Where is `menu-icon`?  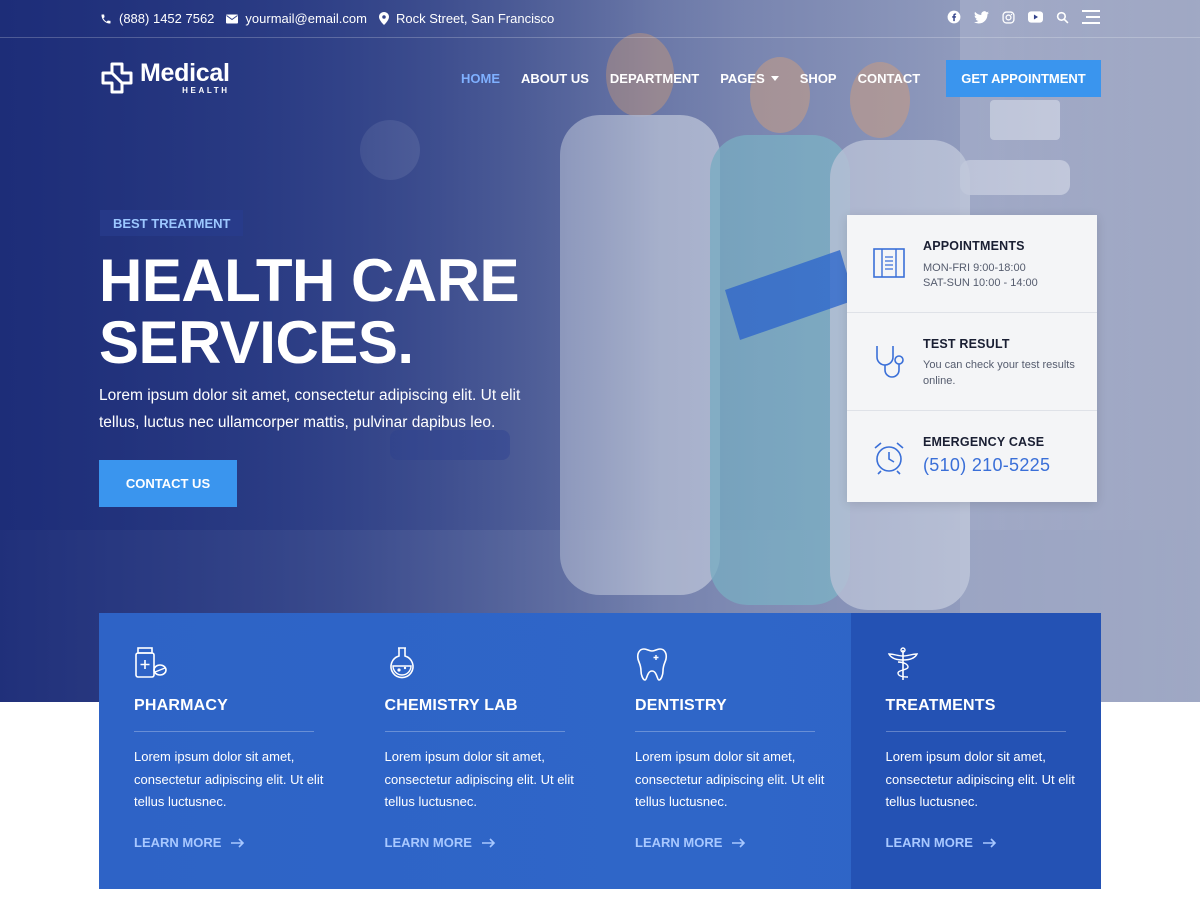 menu-icon is located at coordinates (1091, 17).